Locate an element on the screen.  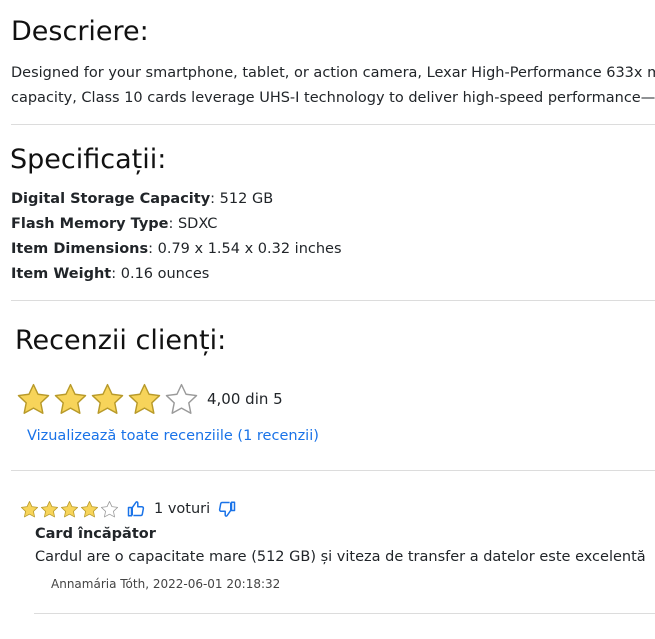
review-votes: 1 voturi is located at coordinates (182, 509).